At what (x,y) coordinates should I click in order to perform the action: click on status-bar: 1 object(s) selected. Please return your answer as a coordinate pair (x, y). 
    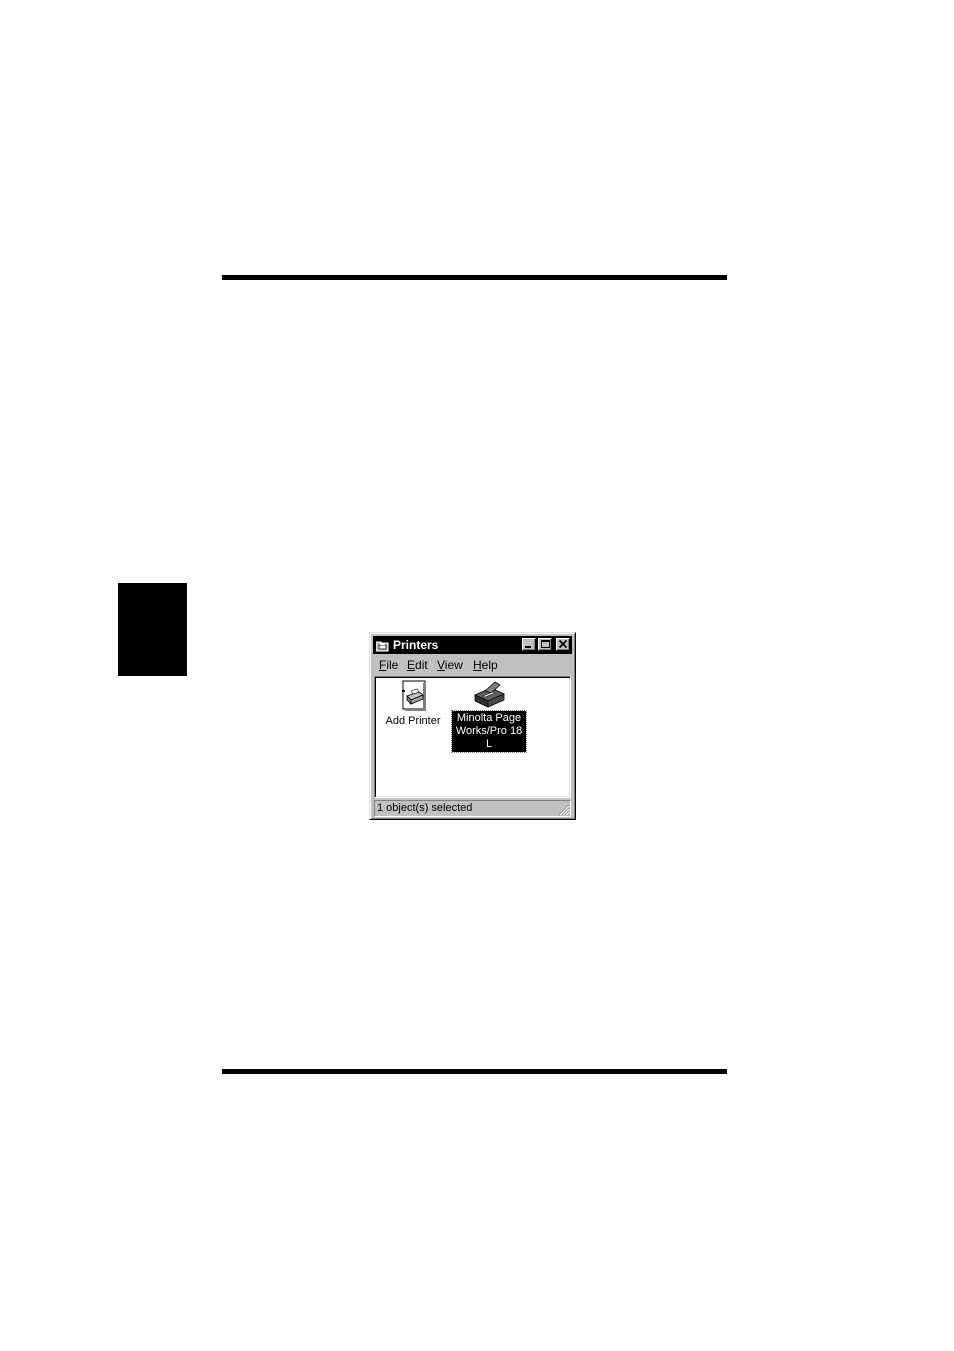
    Looking at the image, I should click on (472, 808).